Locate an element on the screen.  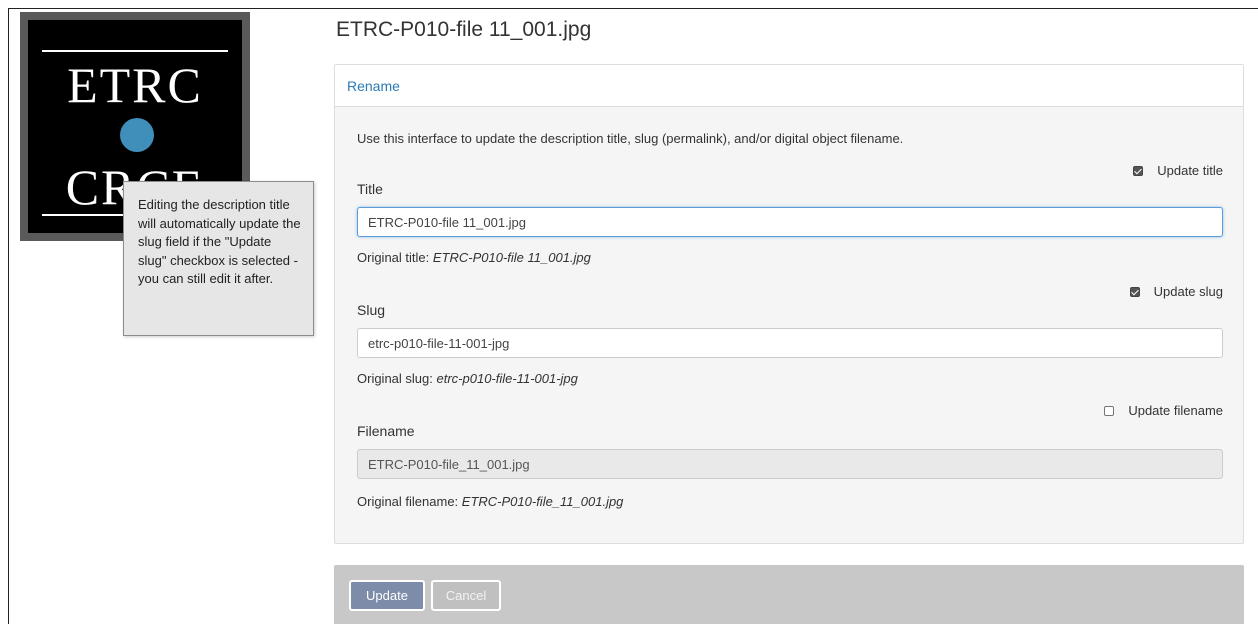
update-title-label: Update title is located at coordinates (1190, 170).